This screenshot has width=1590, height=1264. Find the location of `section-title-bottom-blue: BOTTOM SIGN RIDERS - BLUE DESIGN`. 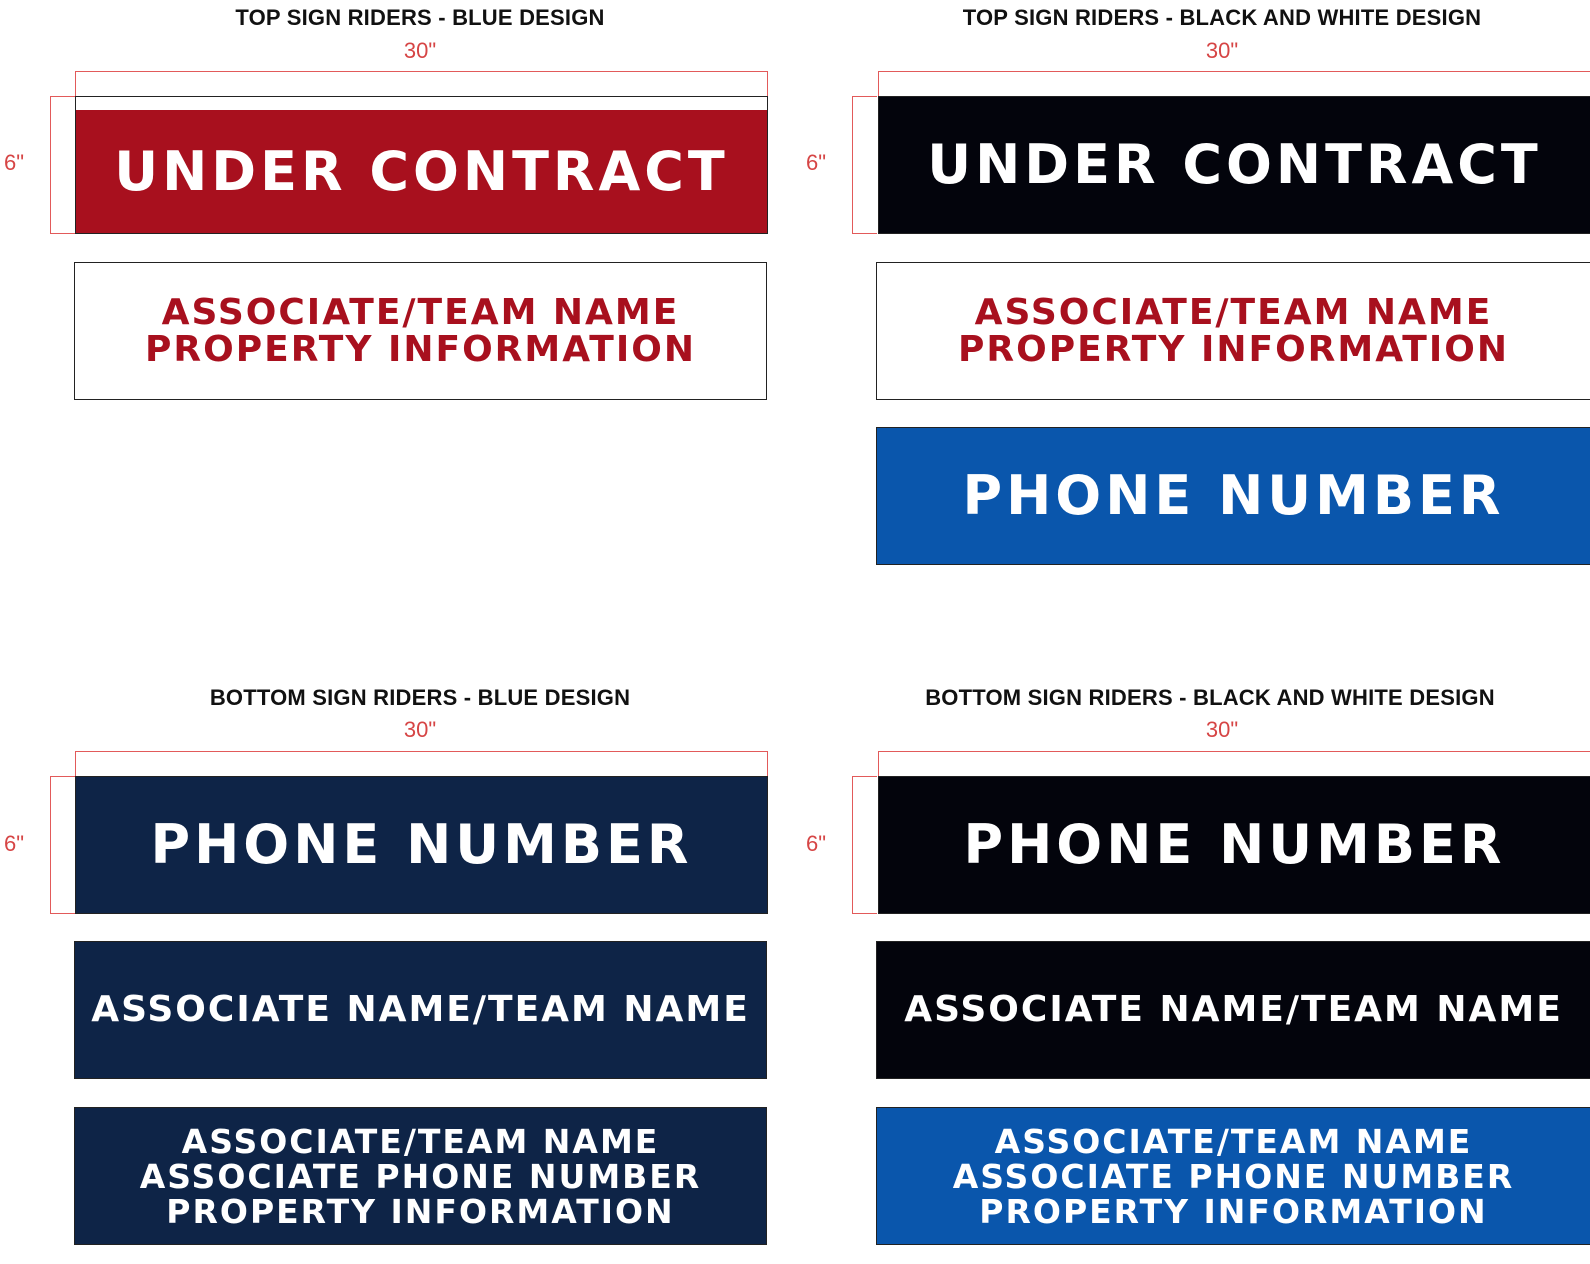

section-title-bottom-blue: BOTTOM SIGN RIDERS - BLUE DESIGN is located at coordinates (420, 697).